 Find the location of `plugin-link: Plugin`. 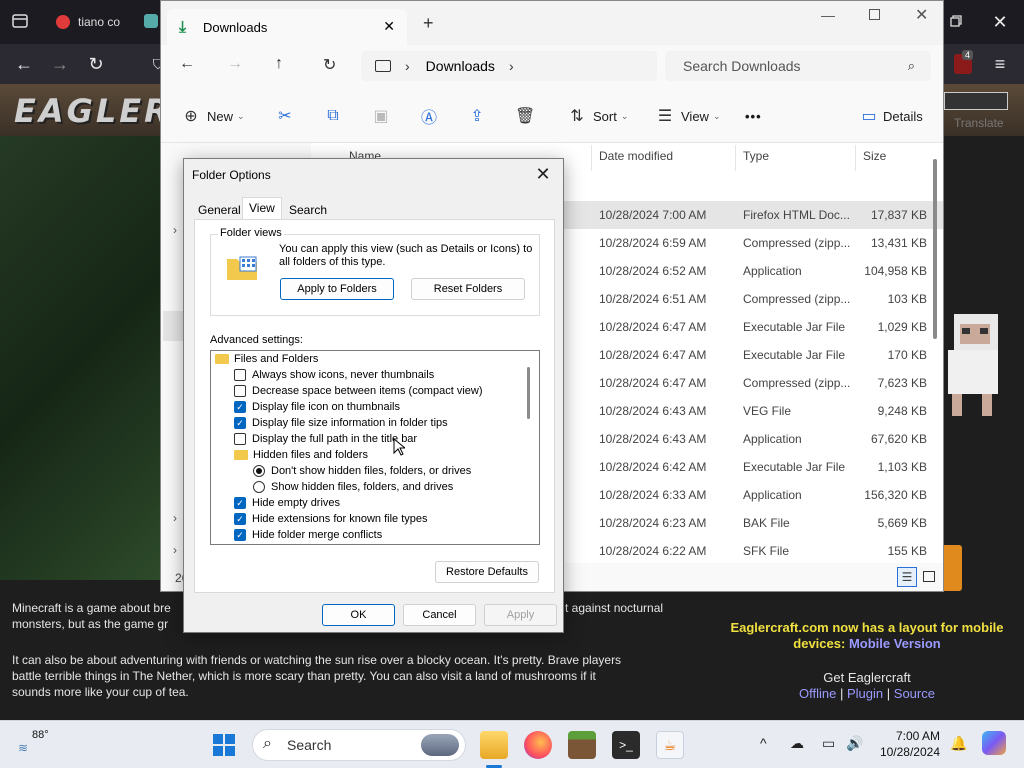

plugin-link: Plugin is located at coordinates (865, 693).